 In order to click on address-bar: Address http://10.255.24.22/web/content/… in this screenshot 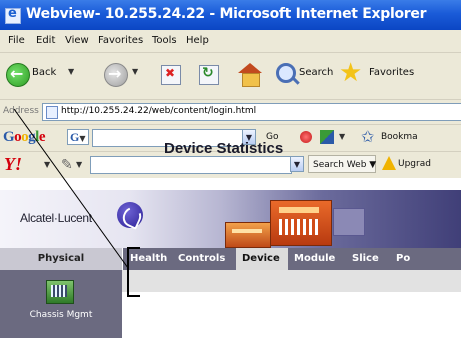, I will do `click(230, 111)`.